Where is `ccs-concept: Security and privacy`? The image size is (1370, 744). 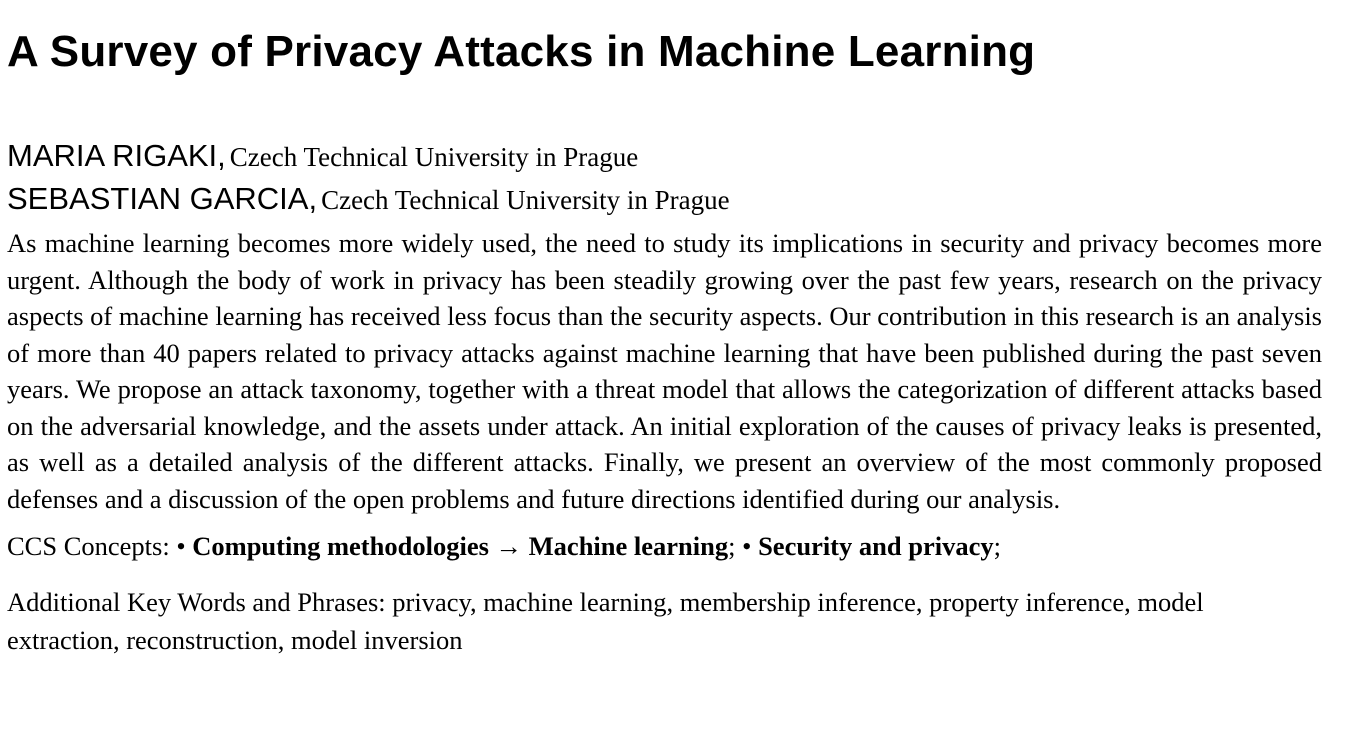 ccs-concept: Security and privacy is located at coordinates (876, 546).